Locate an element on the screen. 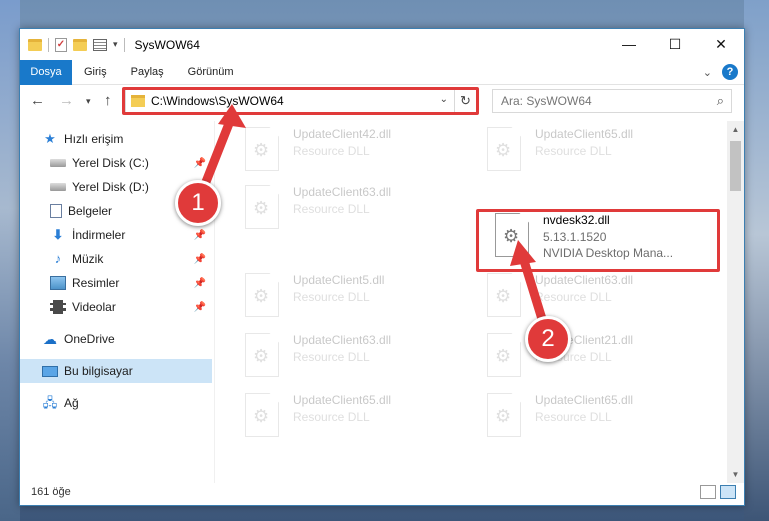  sidebar-item-network: 🖧 Ağ is located at coordinates (116, 403).